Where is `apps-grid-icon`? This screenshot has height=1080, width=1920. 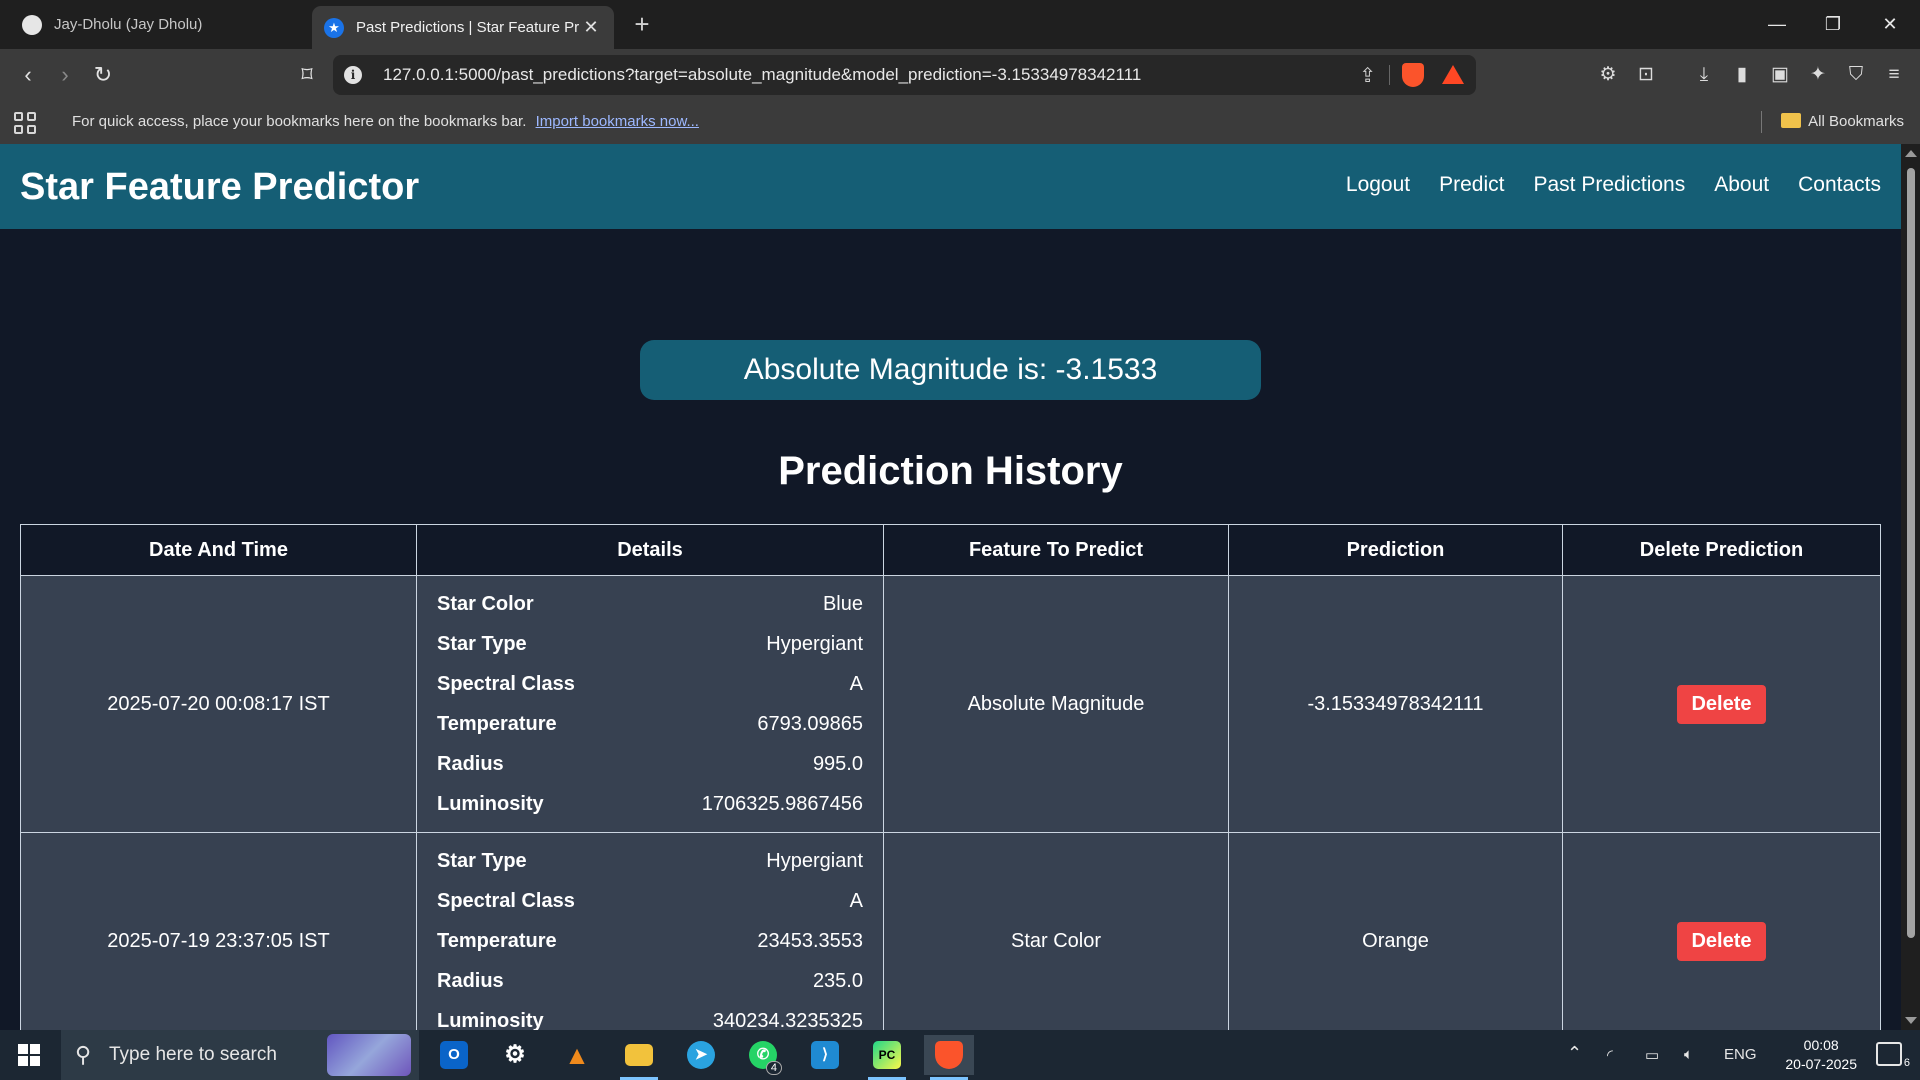
apps-grid-icon is located at coordinates (25, 123).